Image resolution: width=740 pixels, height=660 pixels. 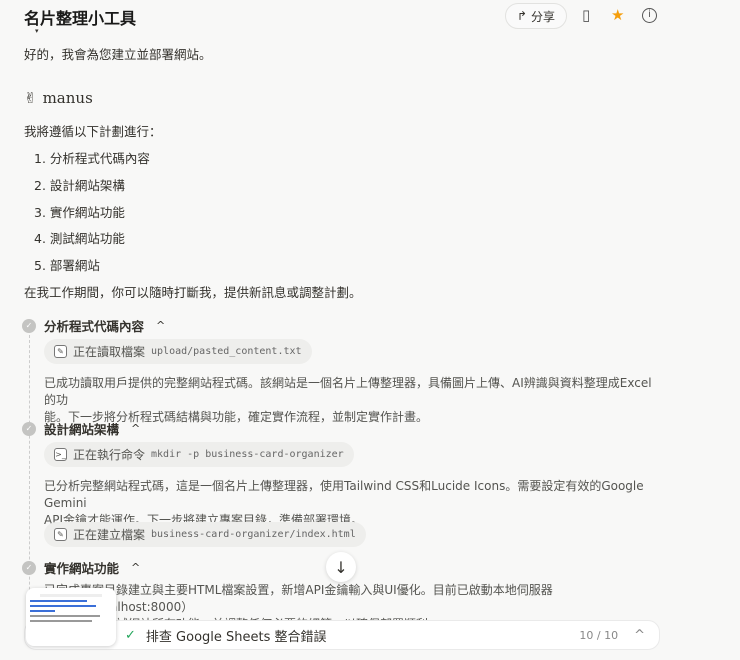 I want to click on arrow-down-icon: ↓, so click(x=341, y=567).